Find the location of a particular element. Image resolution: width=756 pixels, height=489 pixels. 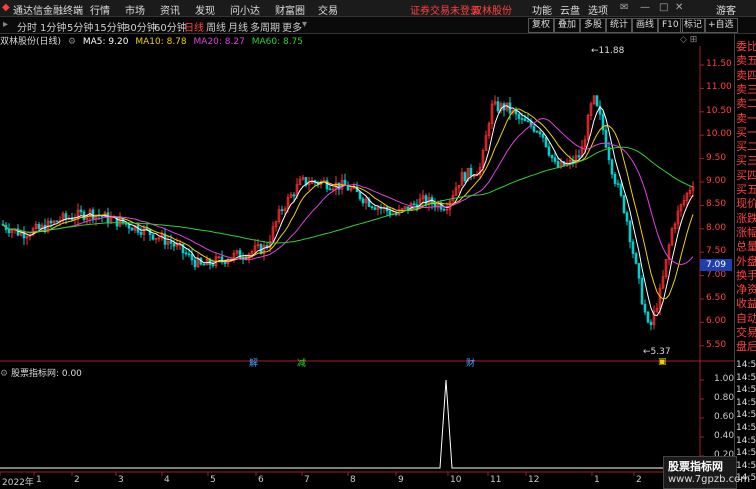

event-marker-jie: 解 is located at coordinates (253, 362).